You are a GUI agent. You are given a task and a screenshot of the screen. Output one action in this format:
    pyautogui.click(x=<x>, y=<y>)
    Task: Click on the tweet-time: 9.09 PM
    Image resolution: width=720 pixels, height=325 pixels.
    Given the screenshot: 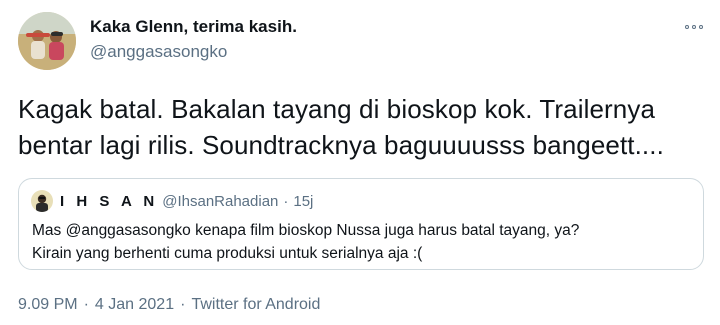 What is the action you would take?
    pyautogui.click(x=48, y=305)
    